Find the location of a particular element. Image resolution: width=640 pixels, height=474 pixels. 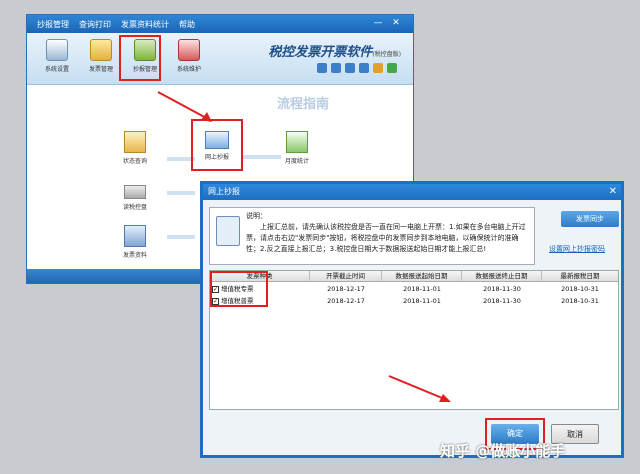

column-header: 数据报送起始日期 is located at coordinates (422, 276).